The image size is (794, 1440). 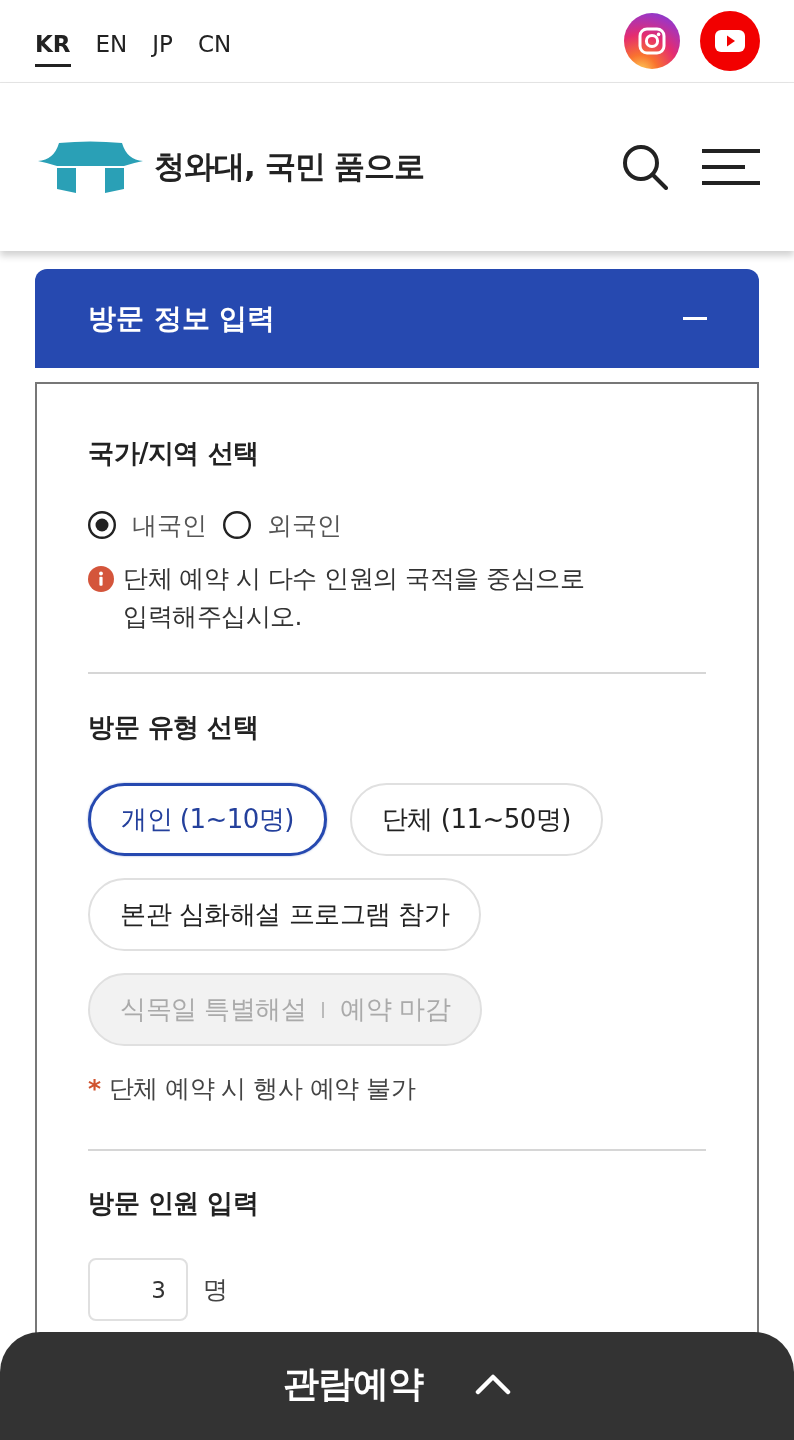 I want to click on info-icon, so click(x=101, y=579).